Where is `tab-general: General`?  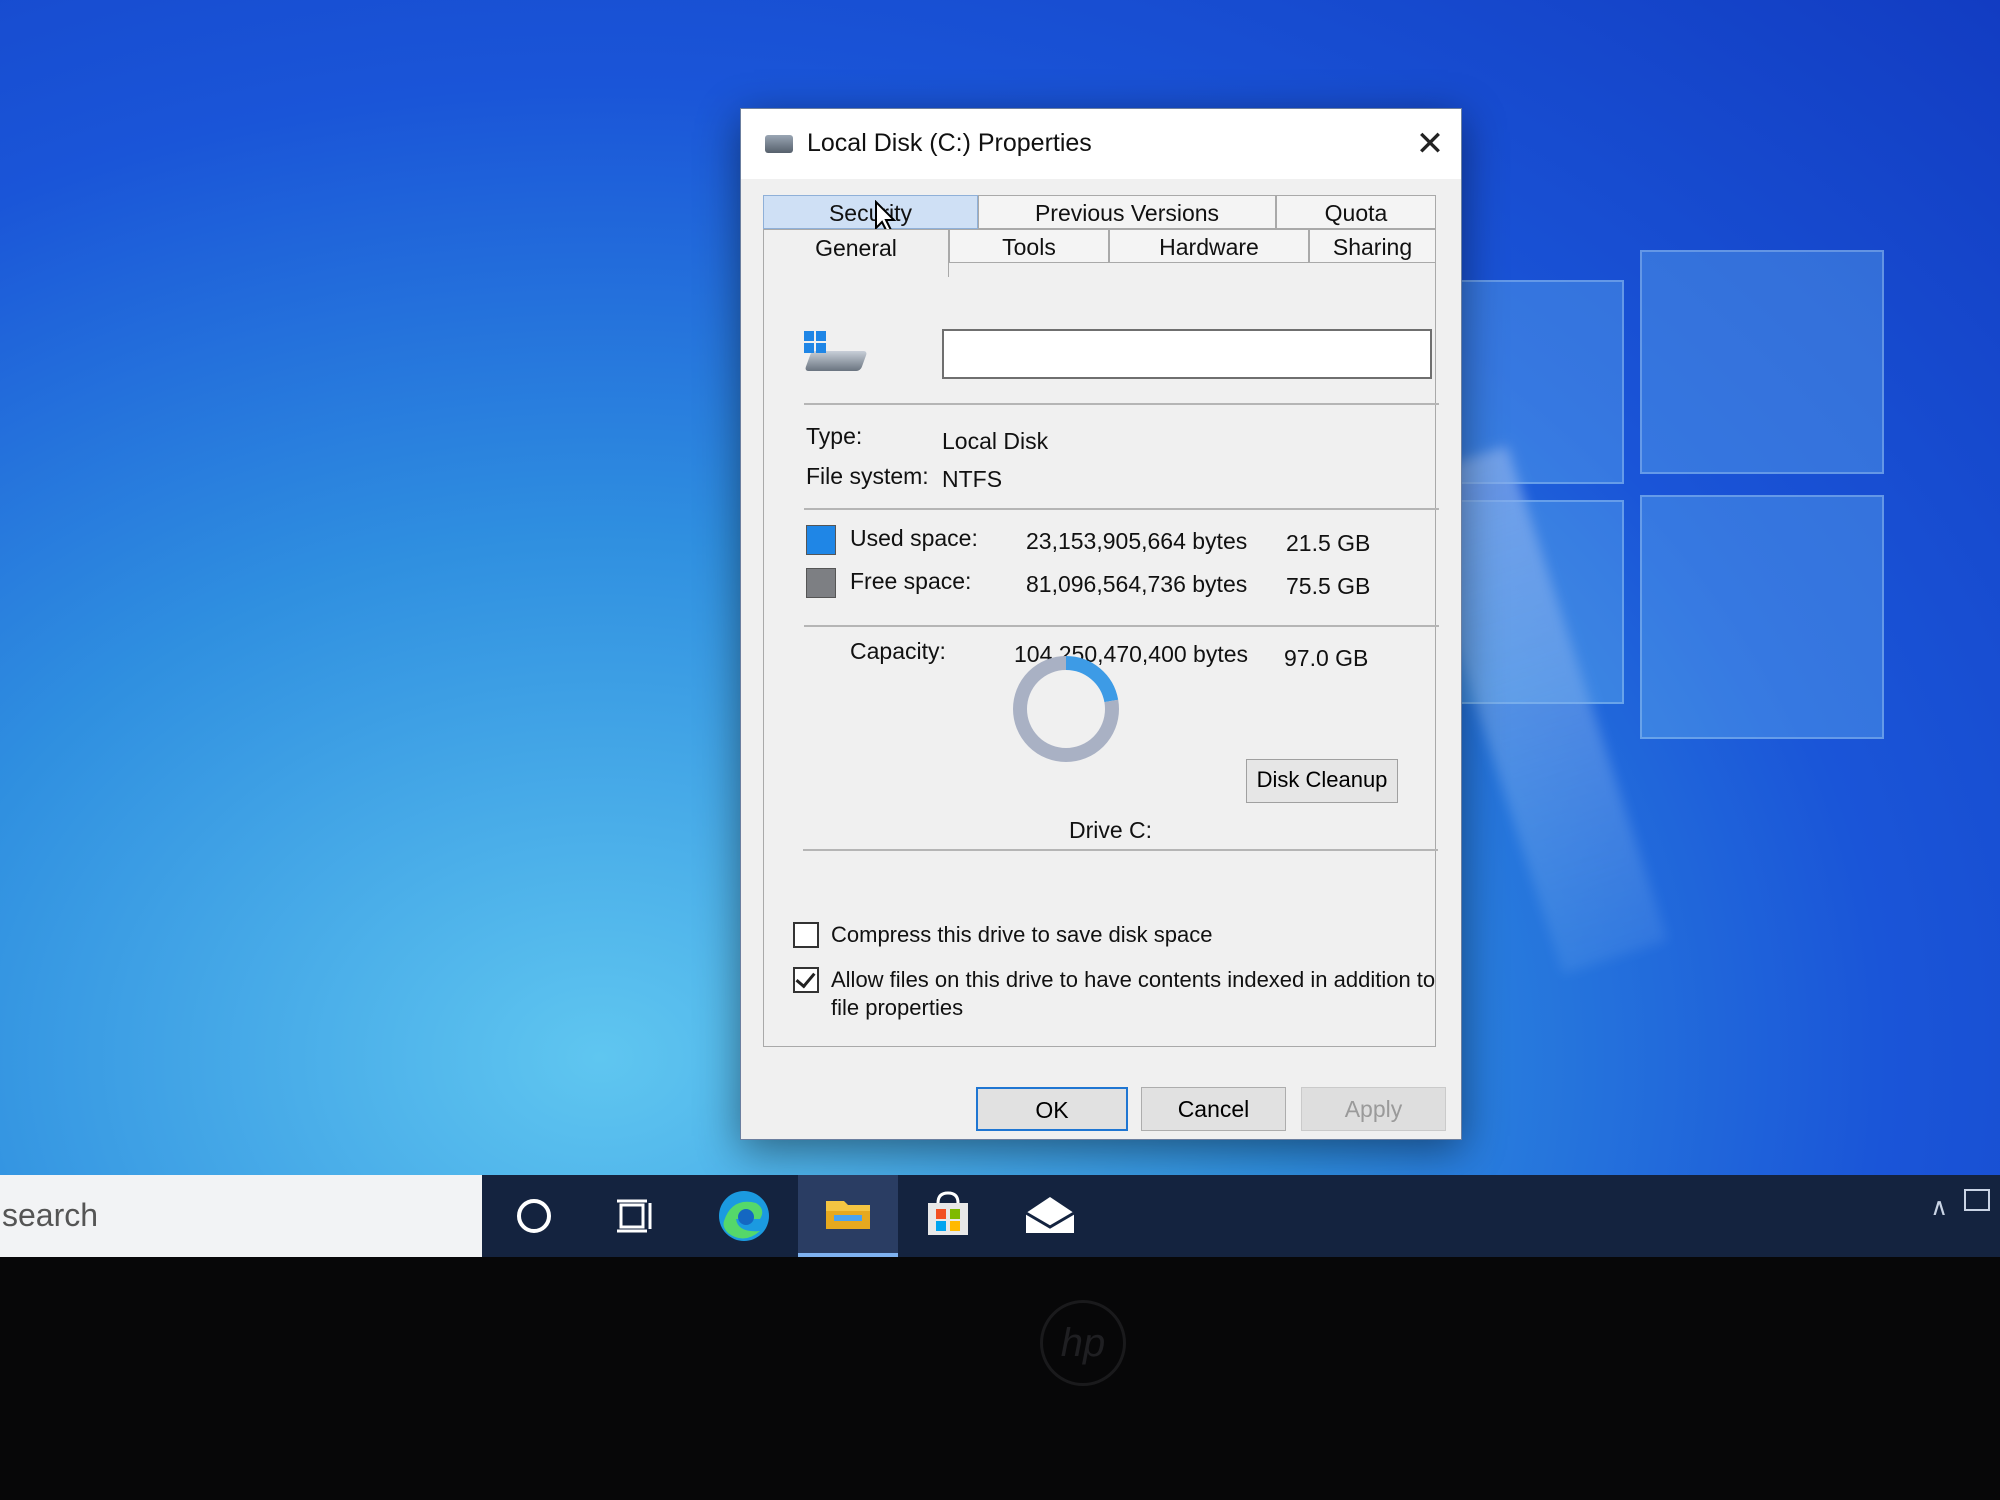 tab-general: General is located at coordinates (856, 253).